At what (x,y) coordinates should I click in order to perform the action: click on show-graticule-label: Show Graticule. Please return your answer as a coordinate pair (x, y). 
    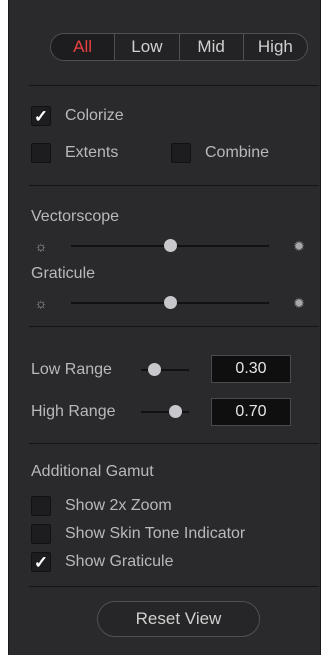
    Looking at the image, I should click on (119, 561).